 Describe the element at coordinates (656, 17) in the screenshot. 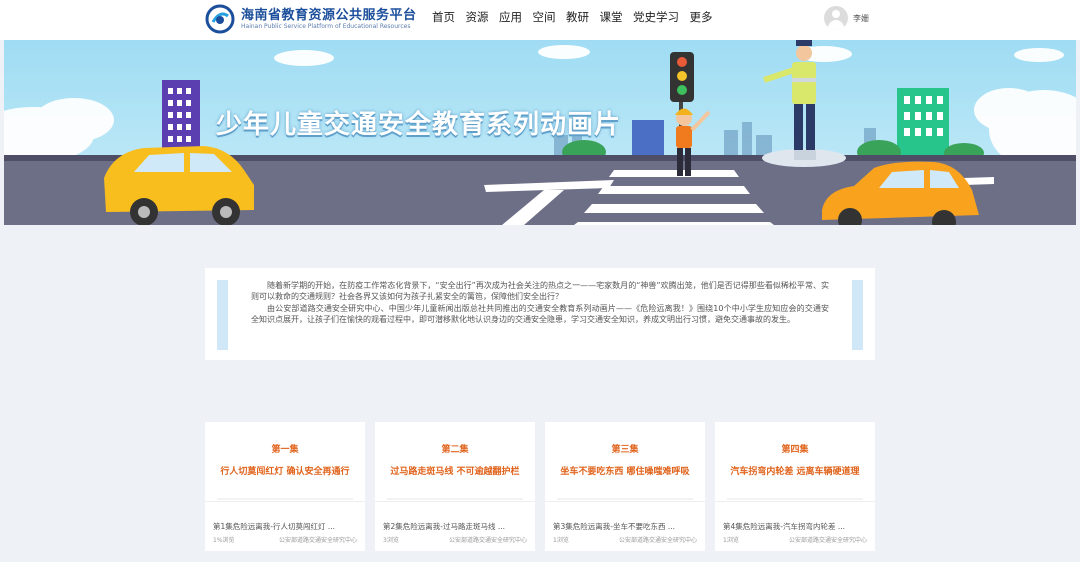

I see `nav-party-history: 党史学习` at that location.